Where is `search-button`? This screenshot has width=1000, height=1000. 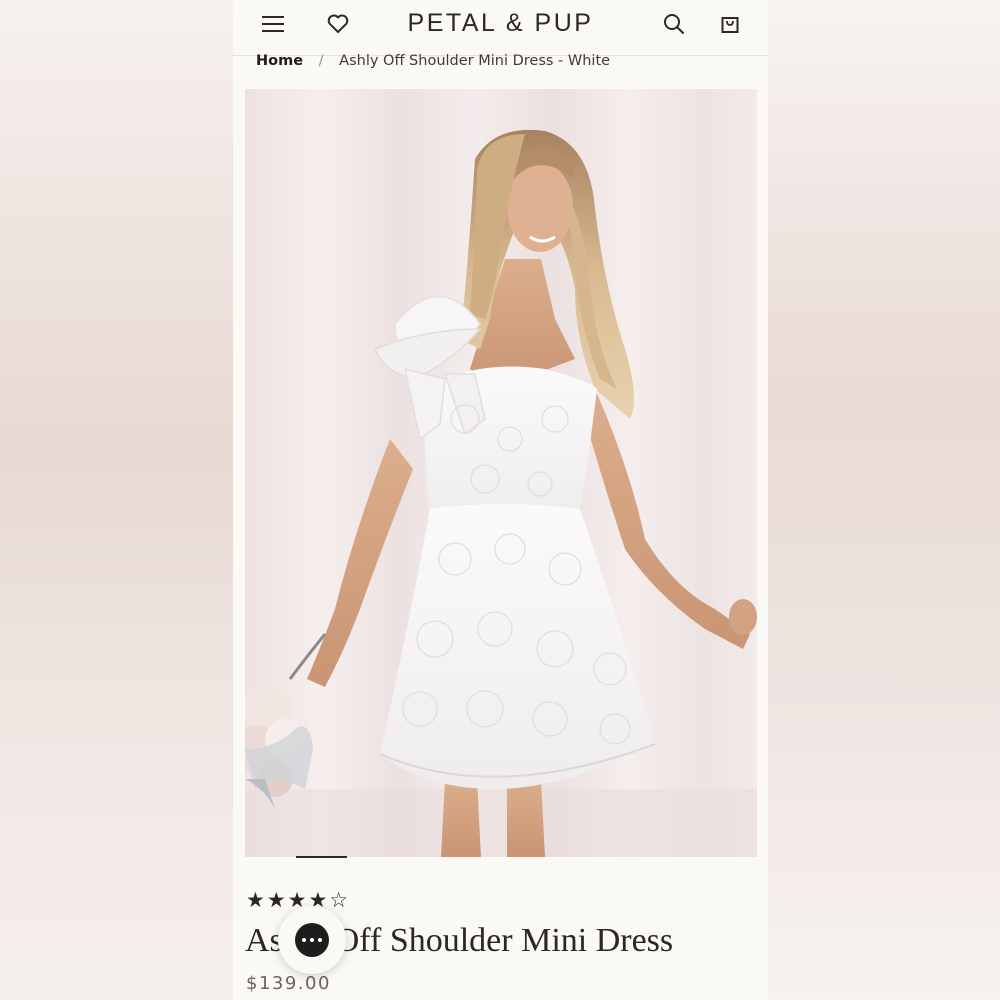
search-button is located at coordinates (674, 24).